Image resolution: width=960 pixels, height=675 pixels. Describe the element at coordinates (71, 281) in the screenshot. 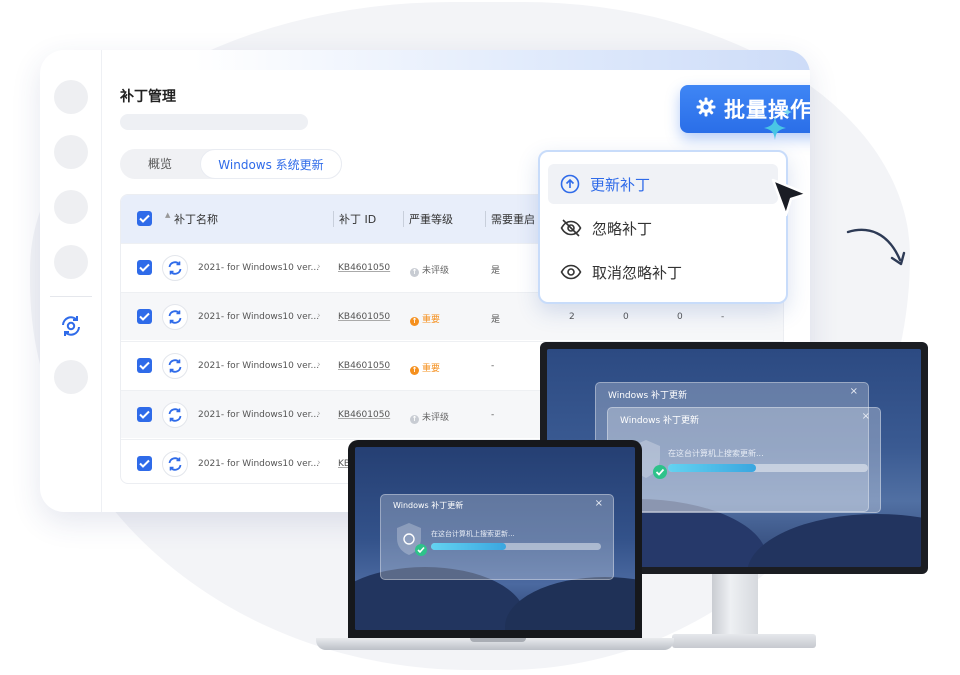

I see `sidebar` at that location.